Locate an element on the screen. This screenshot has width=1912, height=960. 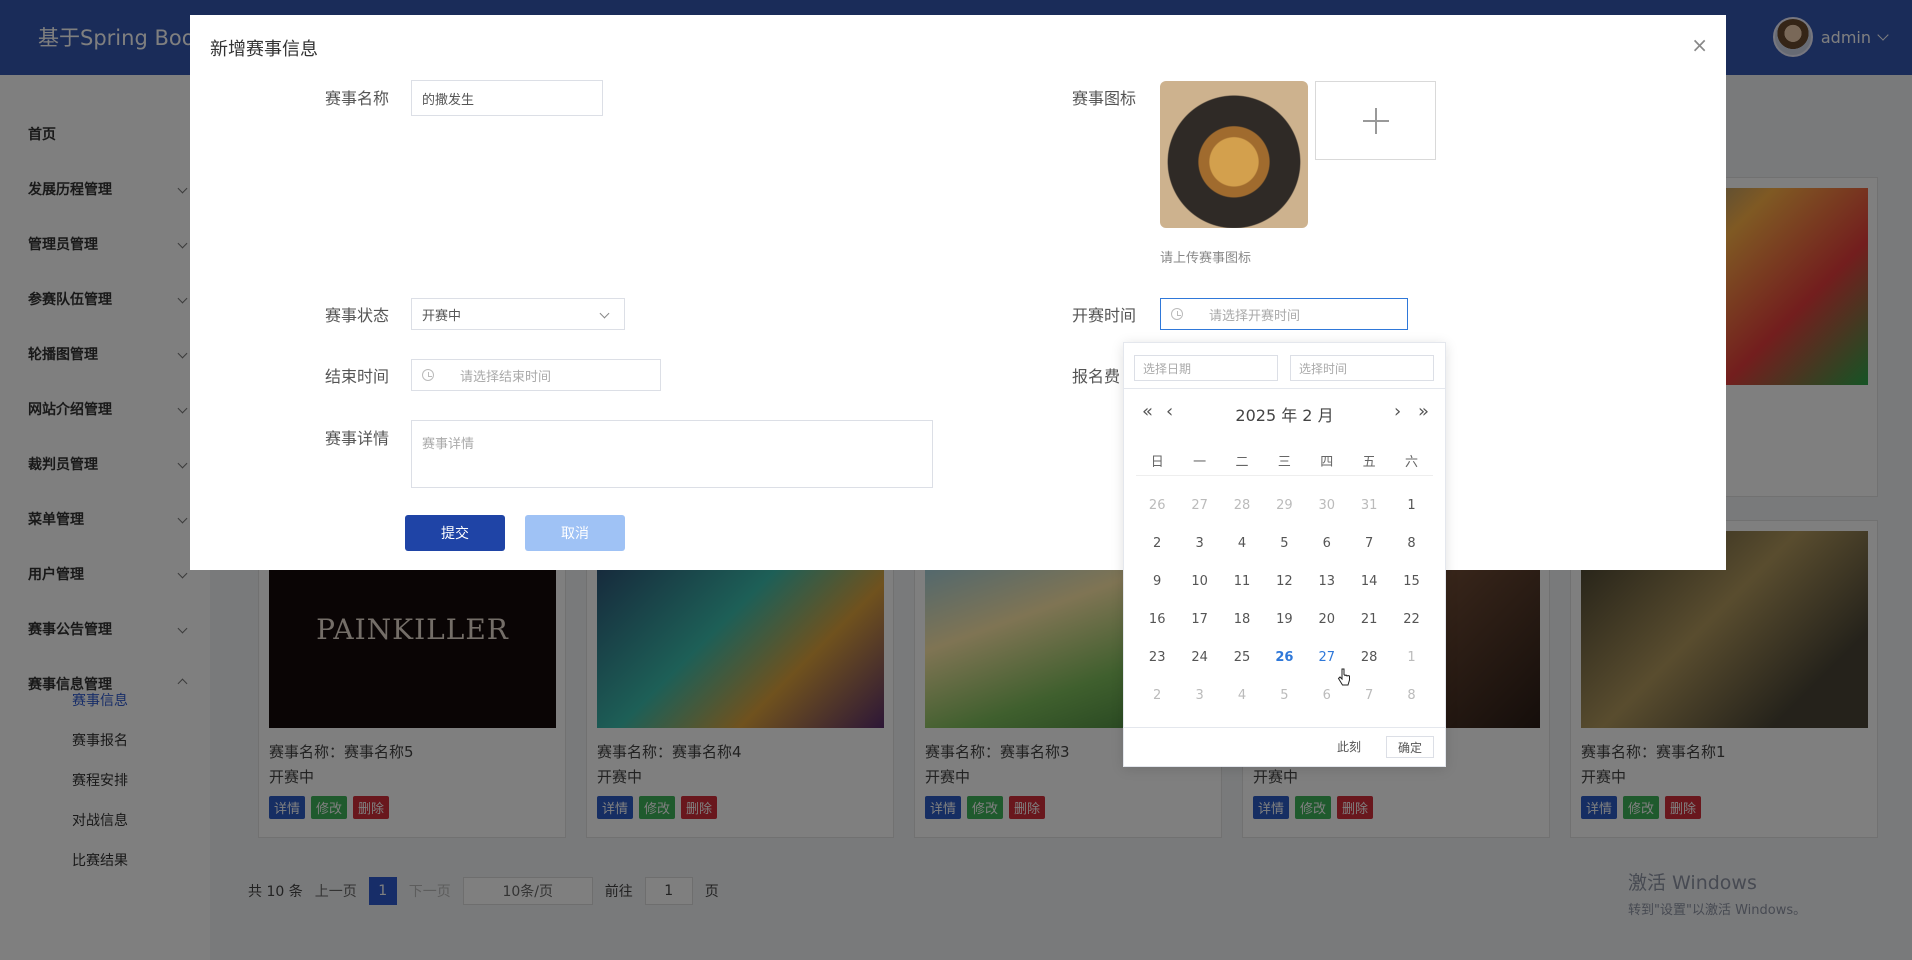
plus-icon is located at coordinates (1375, 120).